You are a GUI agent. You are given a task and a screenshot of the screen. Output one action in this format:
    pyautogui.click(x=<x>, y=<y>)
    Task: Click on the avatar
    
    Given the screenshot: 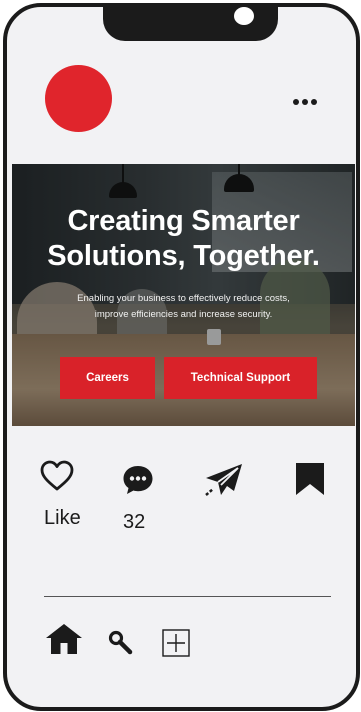 What is the action you would take?
    pyautogui.click(x=78, y=98)
    